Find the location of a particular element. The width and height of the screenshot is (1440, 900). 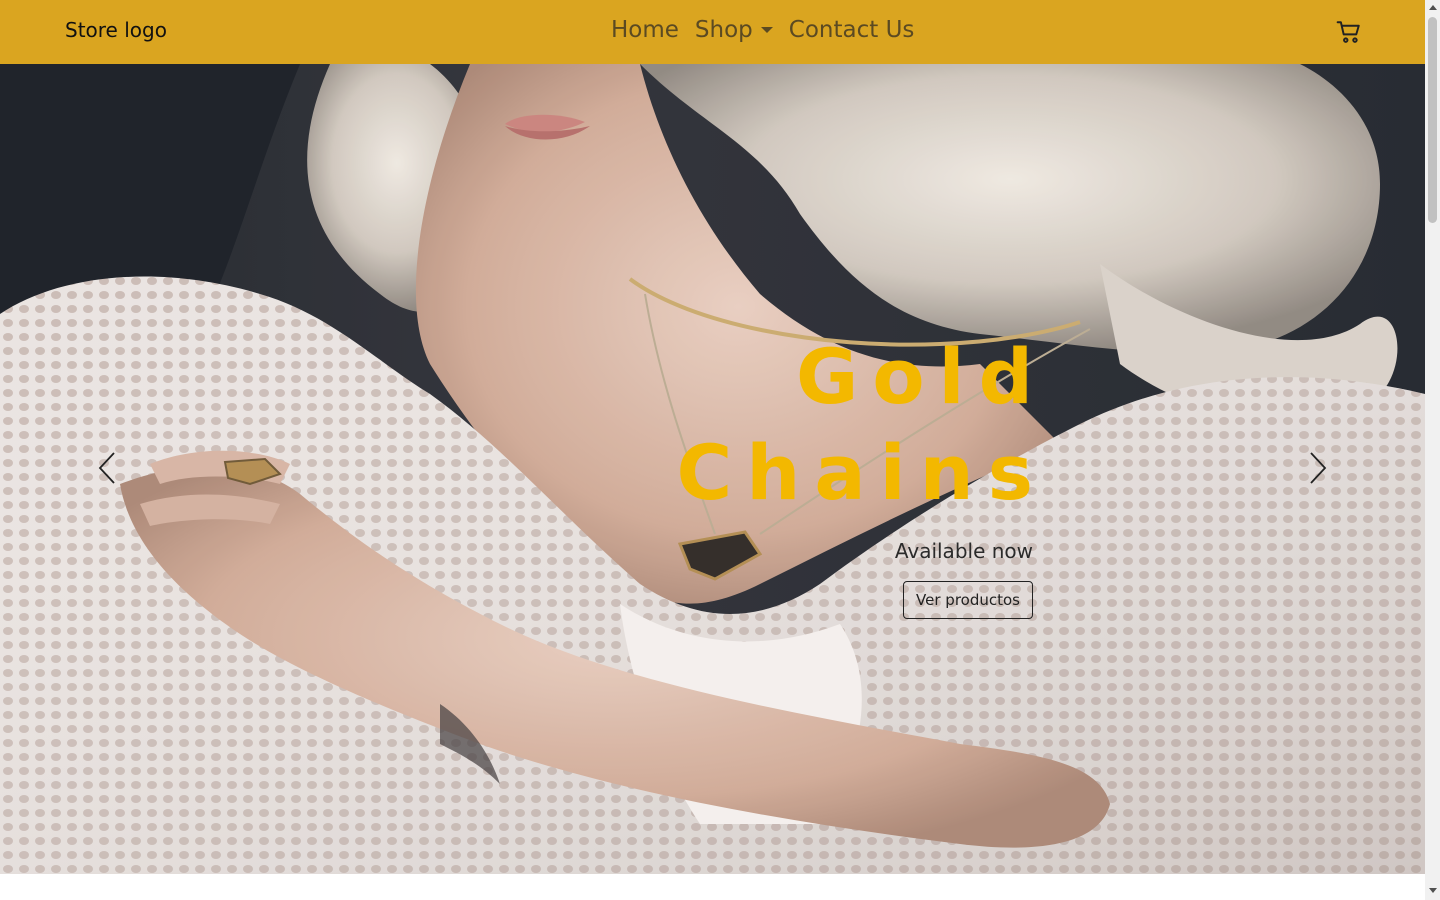

scroll-up-icon is located at coordinates (1433, 7).